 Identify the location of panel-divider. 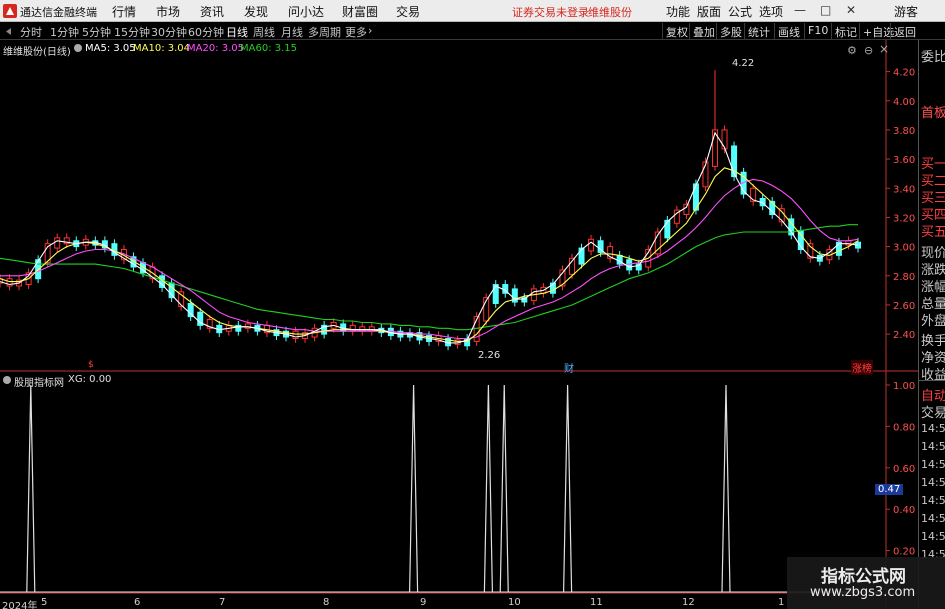
(932, 380).